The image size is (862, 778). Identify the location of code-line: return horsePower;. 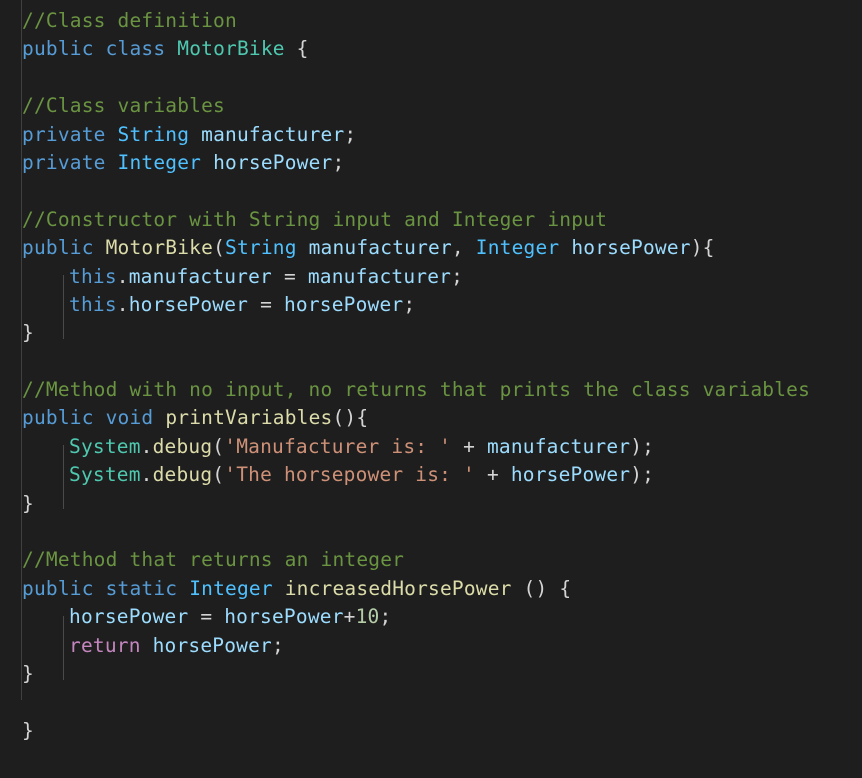
(431, 646).